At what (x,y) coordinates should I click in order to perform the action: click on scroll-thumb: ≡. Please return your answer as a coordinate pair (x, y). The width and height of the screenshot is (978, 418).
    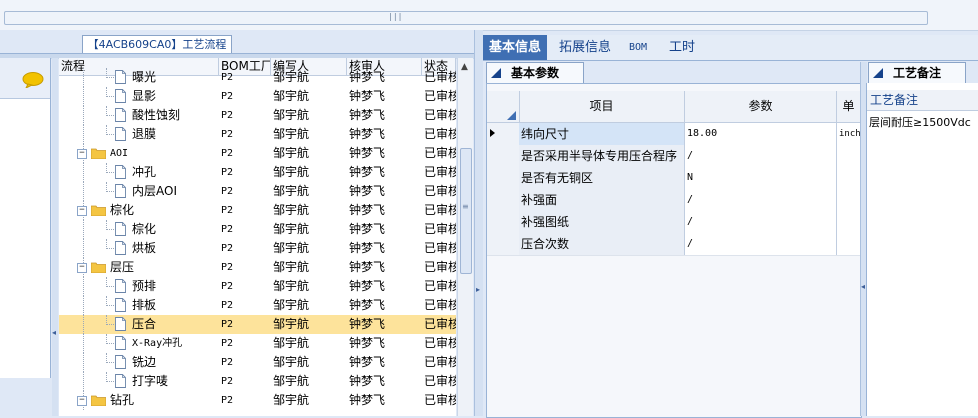
    Looking at the image, I should click on (466, 211).